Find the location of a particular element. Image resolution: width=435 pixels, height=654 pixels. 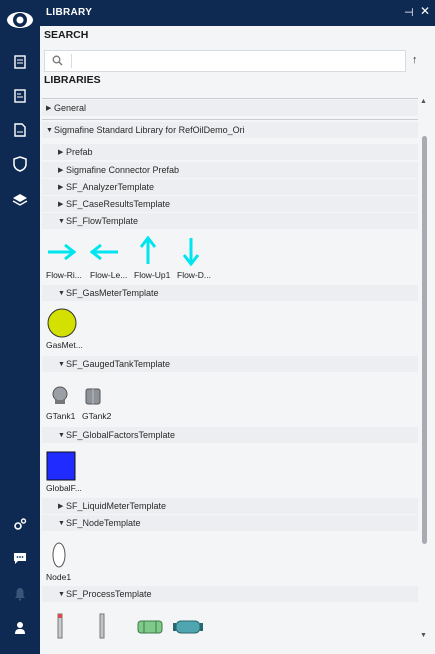

flow-down-arrow-icon is located at coordinates (191, 251).